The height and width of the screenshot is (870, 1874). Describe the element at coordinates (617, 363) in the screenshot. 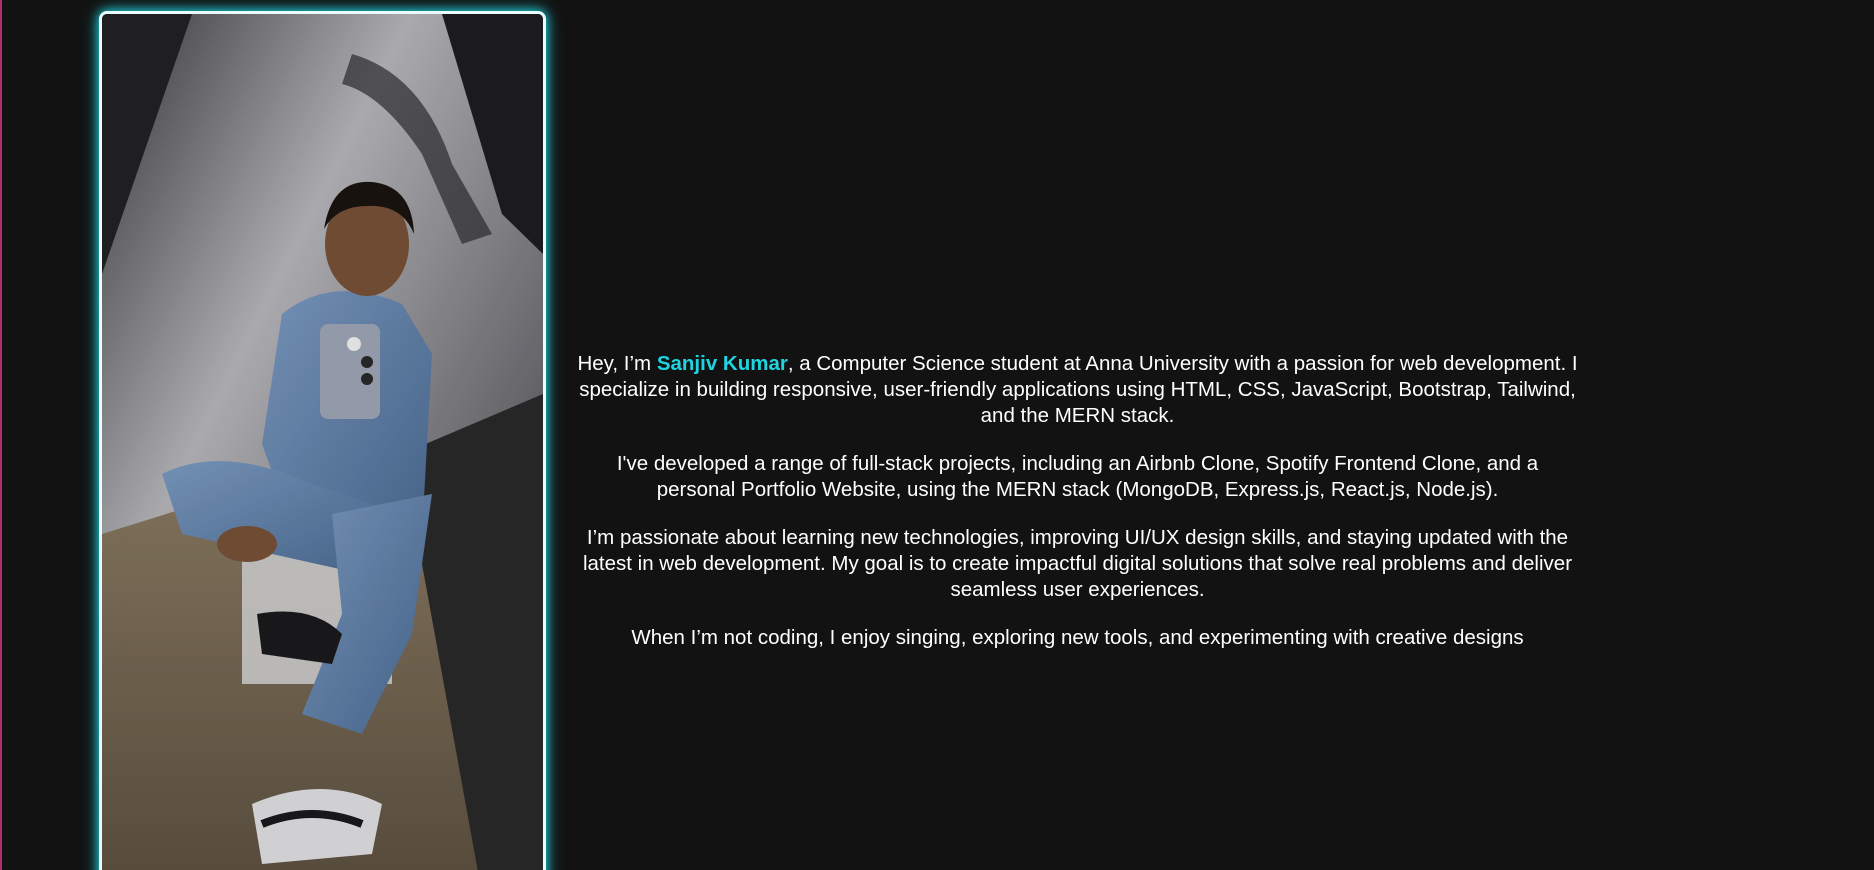

I see `intro-prefix: Hey, I’m` at that location.